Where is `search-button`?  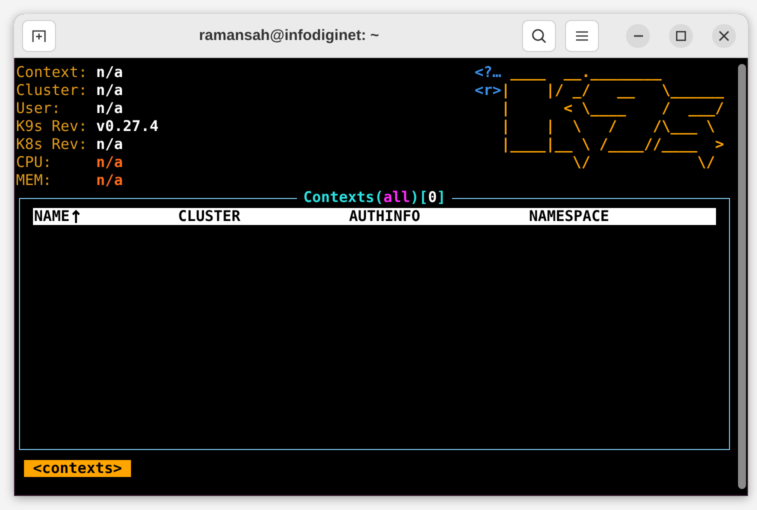
search-button is located at coordinates (539, 36).